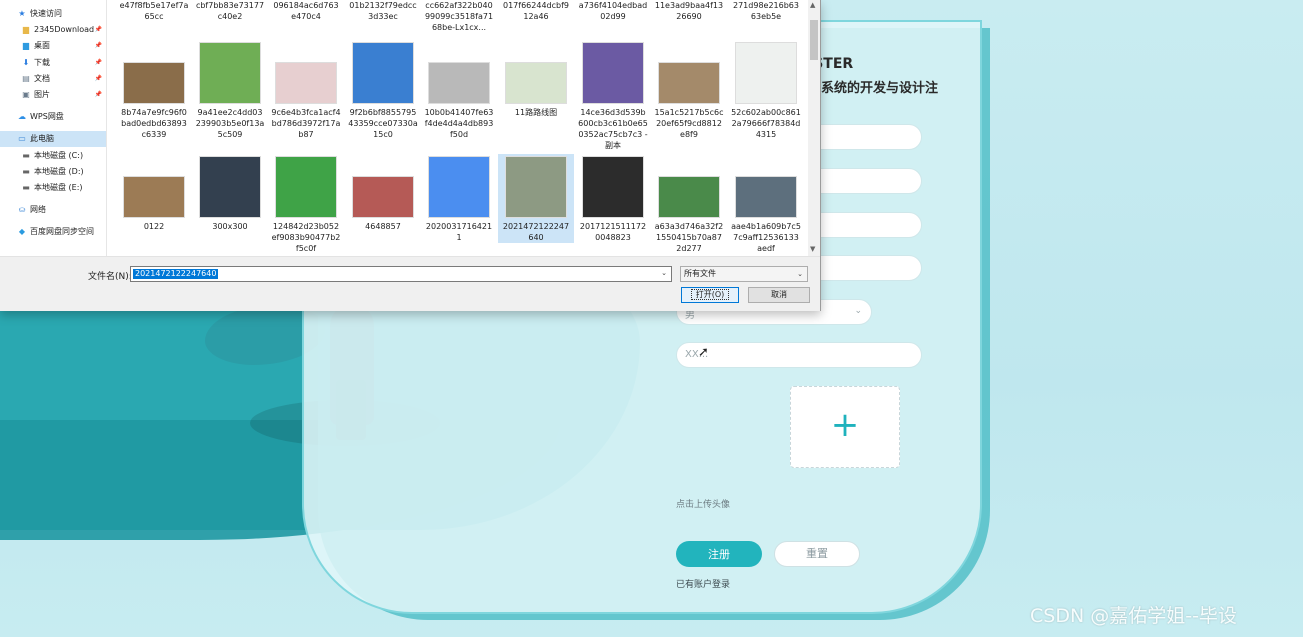 The height and width of the screenshot is (637, 1303). Describe the element at coordinates (779, 295) in the screenshot. I see `cancel-button: 取消` at that location.